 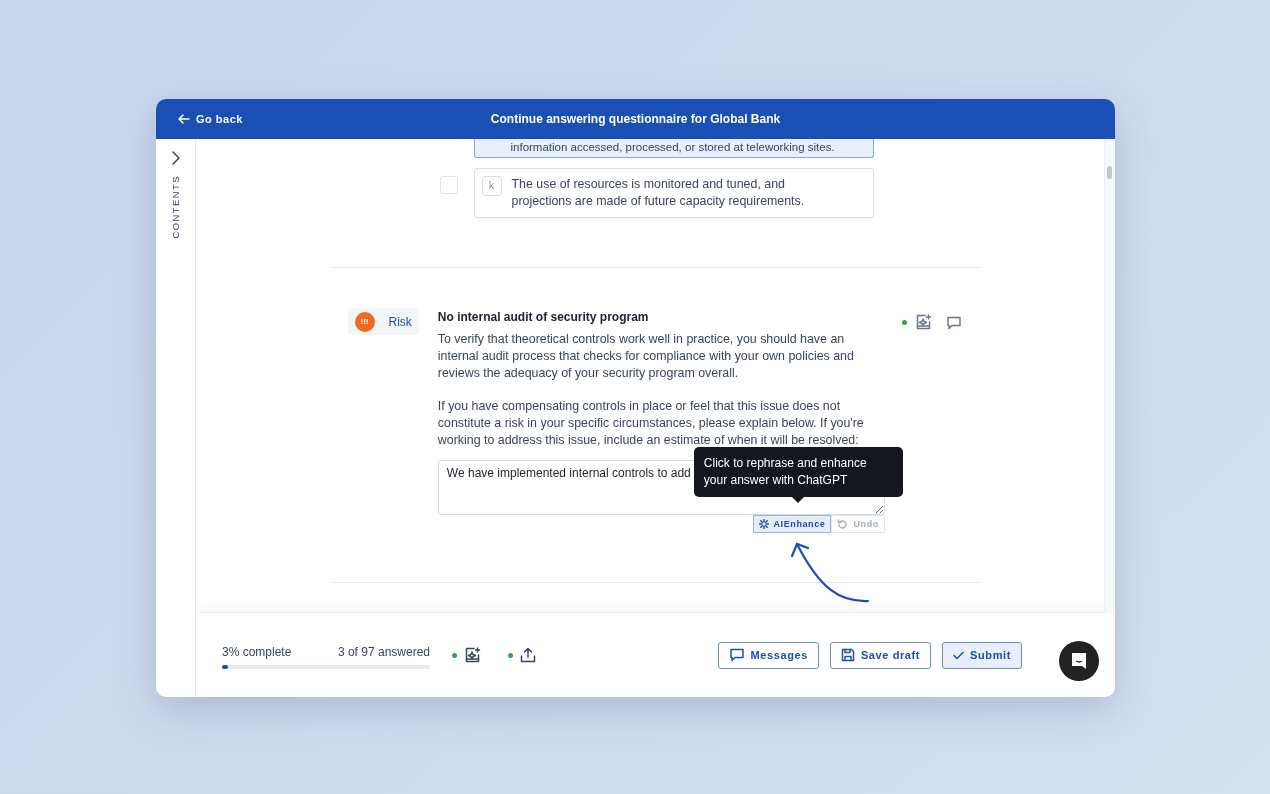 What do you see at coordinates (184, 119) in the screenshot?
I see `back-arrow-icon` at bounding box center [184, 119].